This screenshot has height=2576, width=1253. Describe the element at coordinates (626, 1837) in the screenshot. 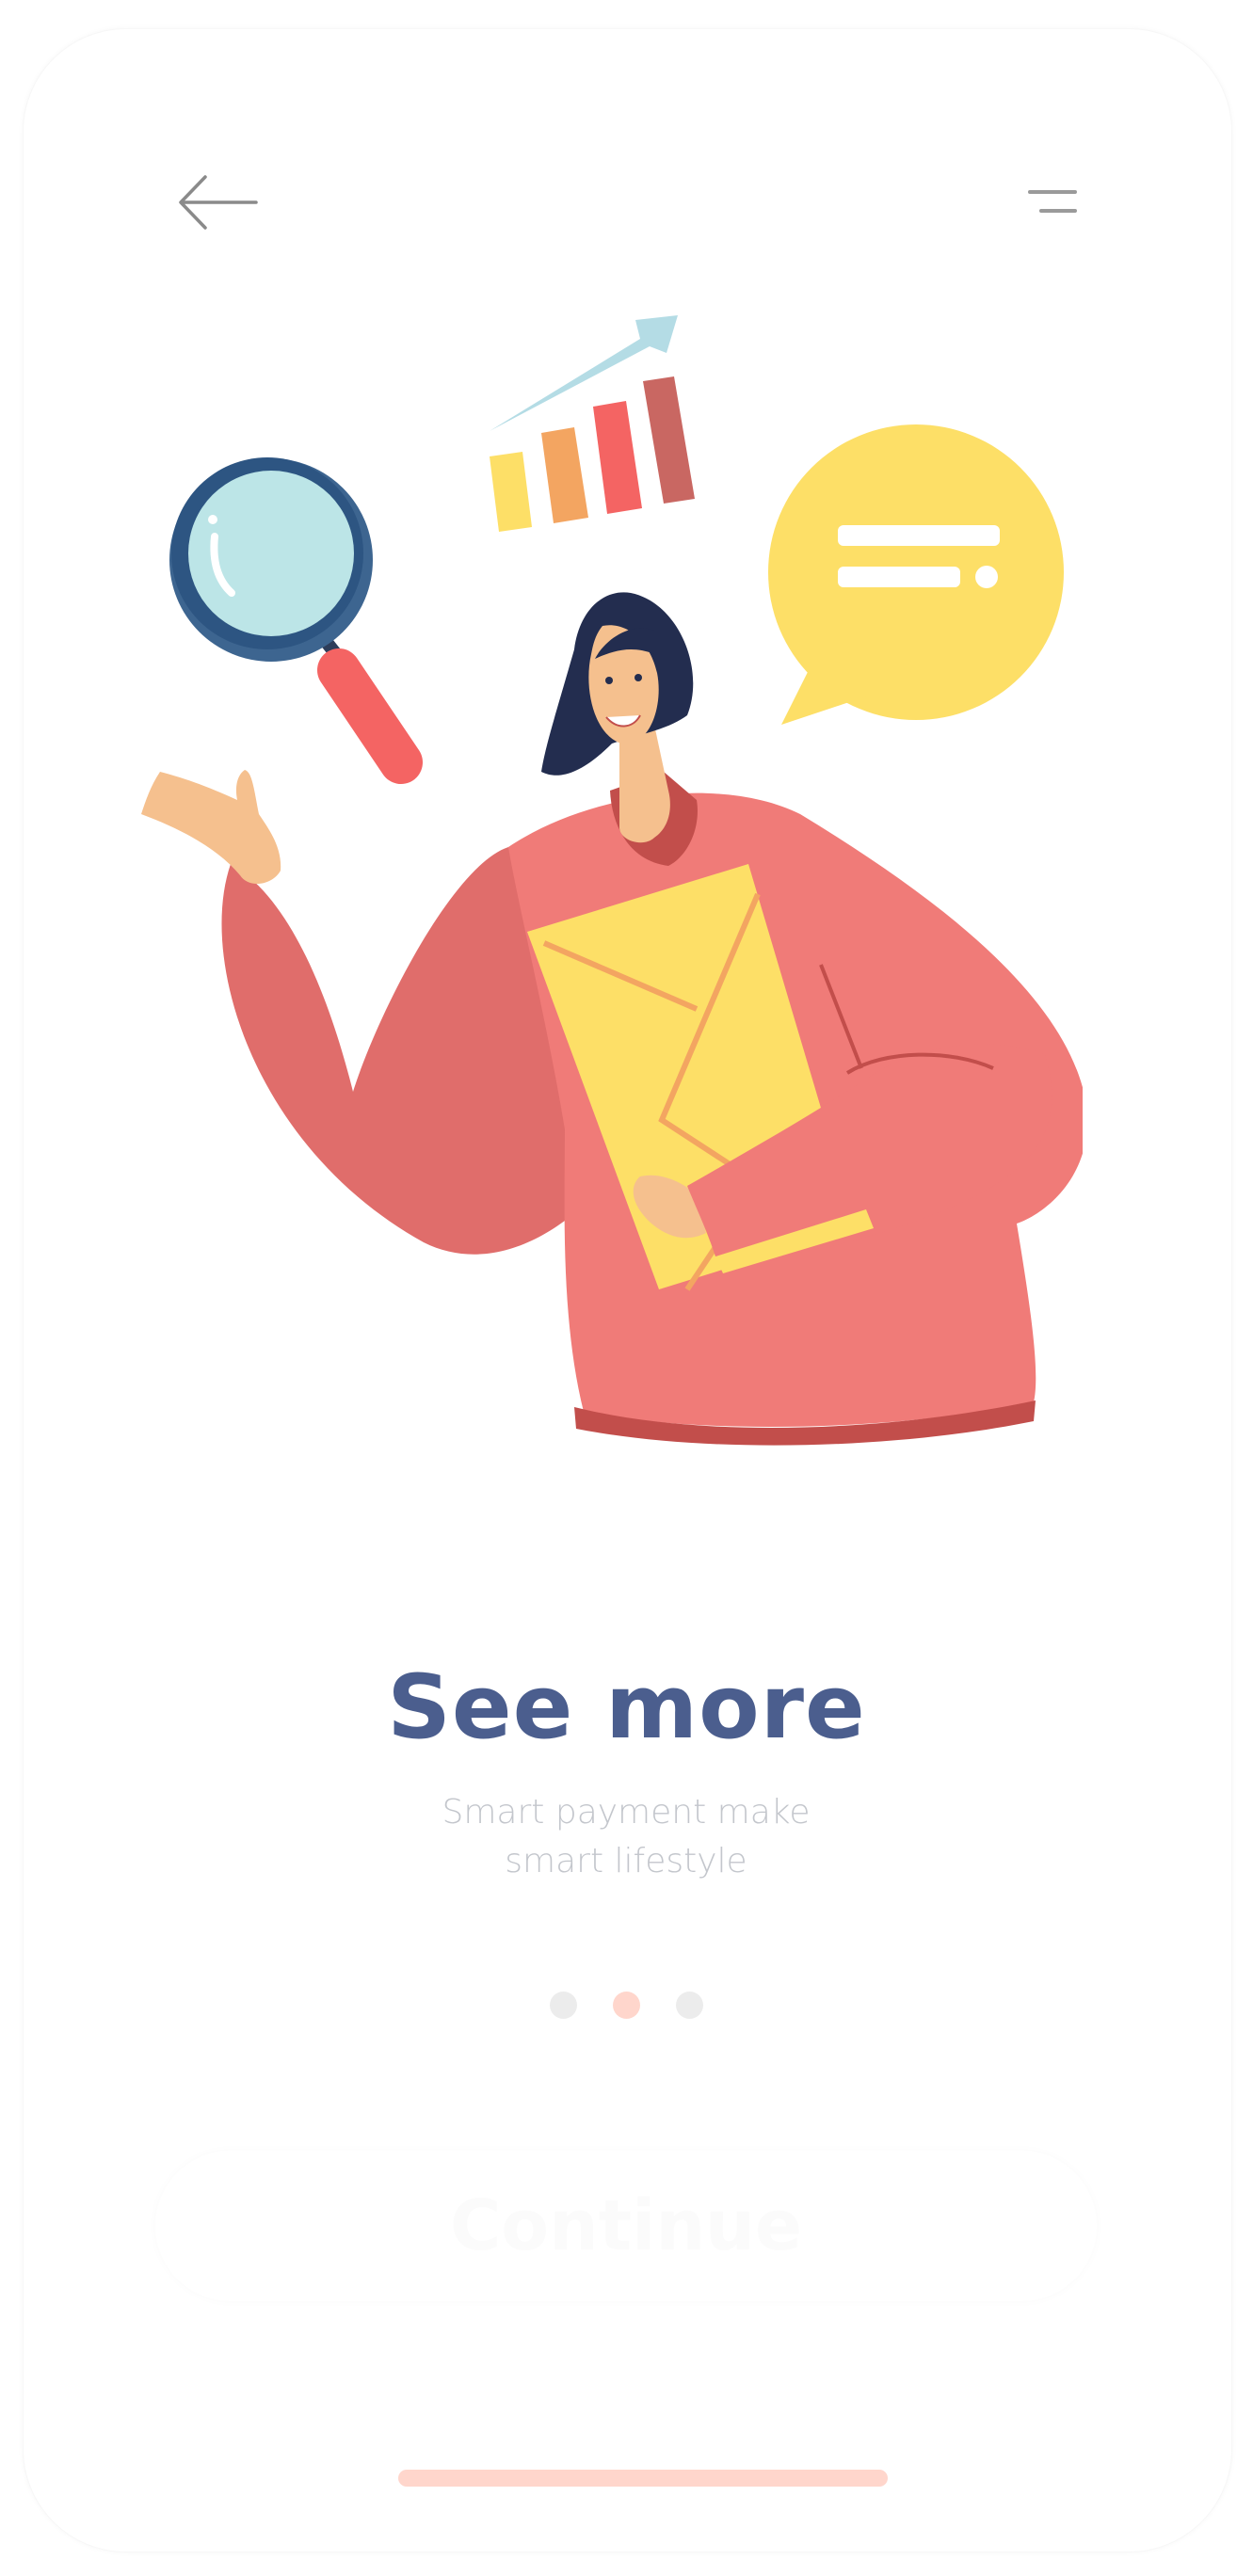

I see `page-subtitle: Smart payment make smart lifestyle` at that location.